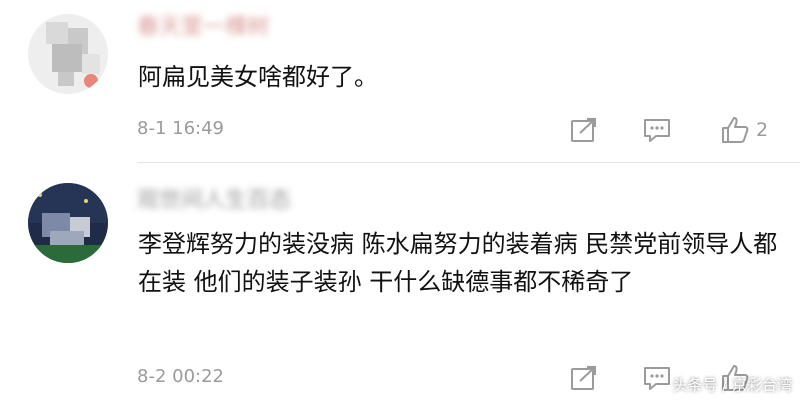 This screenshot has height=403, width=800. Describe the element at coordinates (732, 385) in the screenshot. I see `watermark: 头条号 / 京彩台湾` at that location.